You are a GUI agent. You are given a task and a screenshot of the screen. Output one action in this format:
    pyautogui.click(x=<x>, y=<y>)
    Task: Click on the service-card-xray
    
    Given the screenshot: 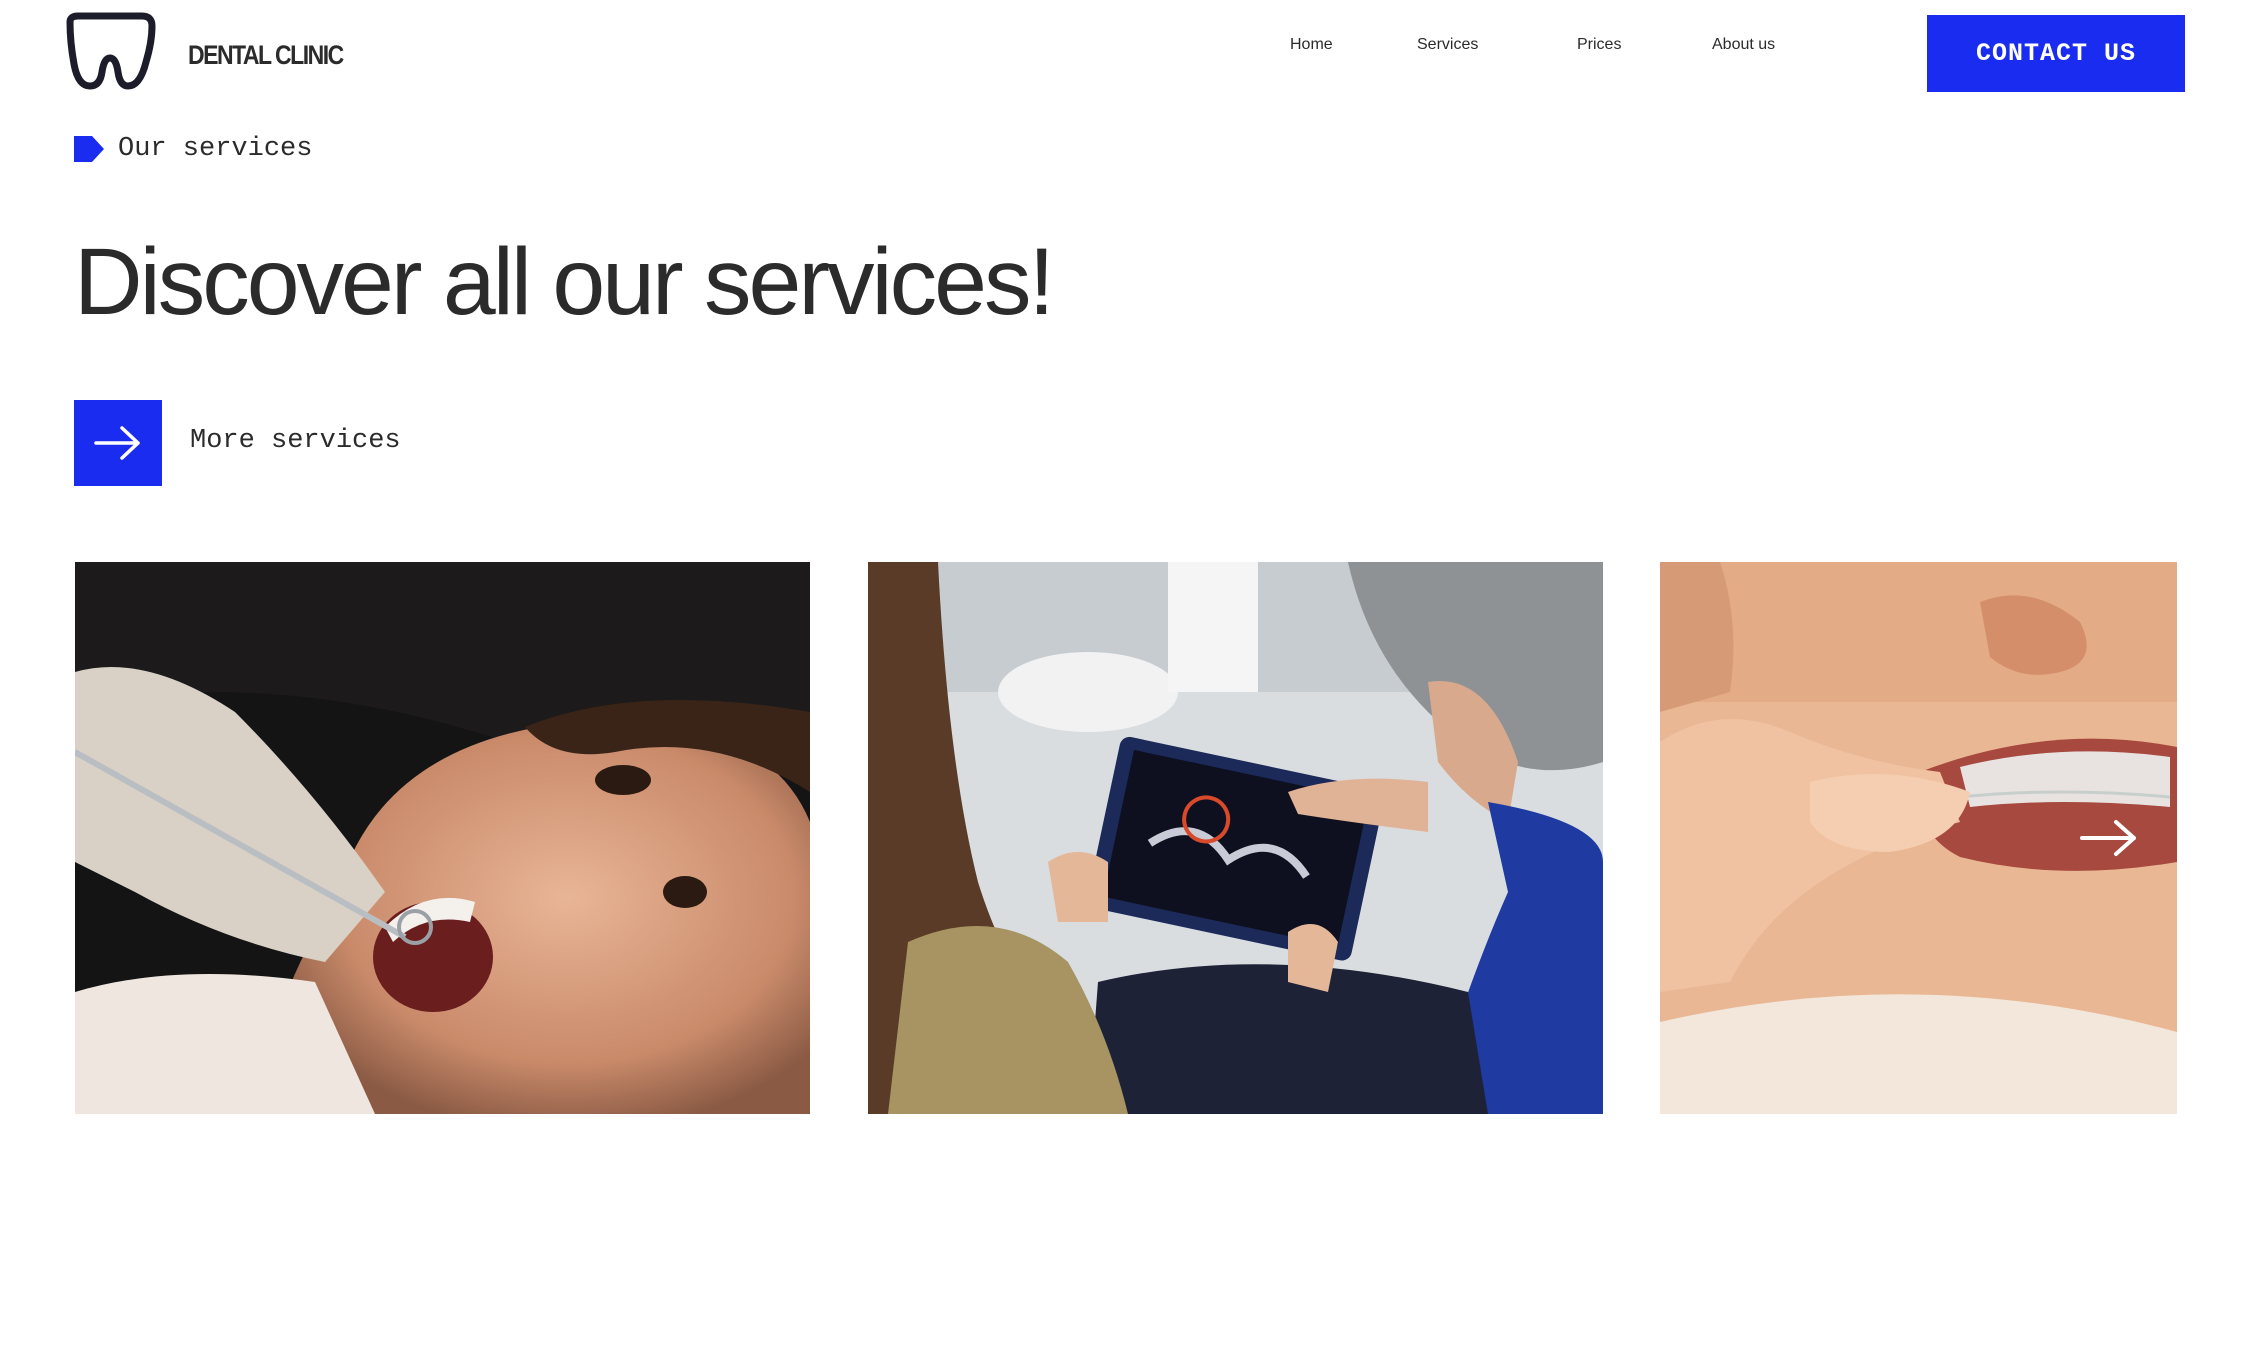 What is the action you would take?
    pyautogui.click(x=1235, y=838)
    